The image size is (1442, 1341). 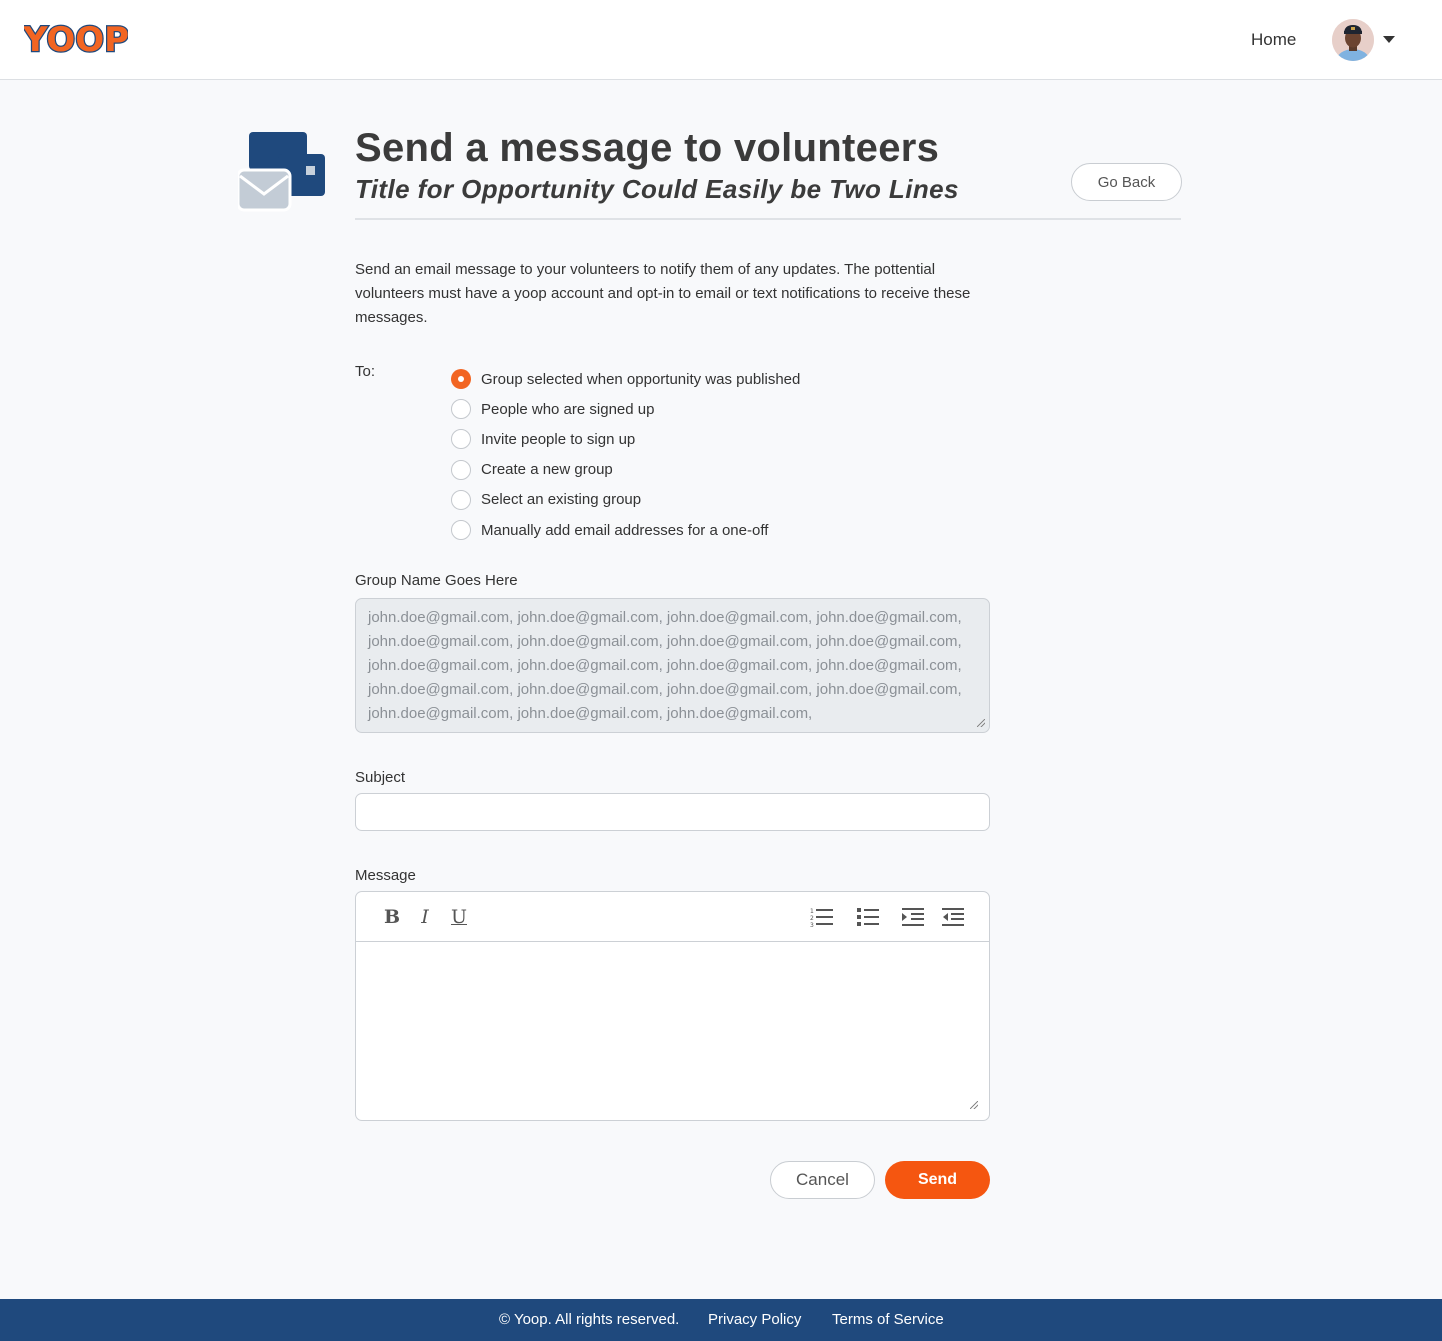 I want to click on svg-text: YOOP, so click(x=76, y=40).